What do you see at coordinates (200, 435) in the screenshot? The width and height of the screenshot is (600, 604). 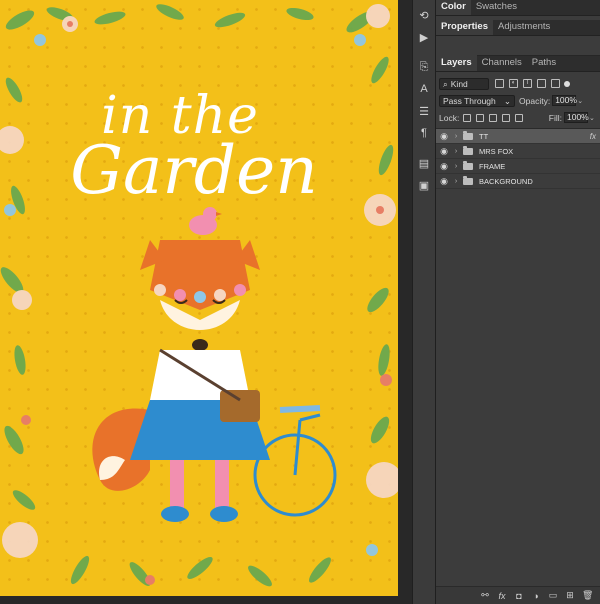 I see `fox-body` at bounding box center [200, 435].